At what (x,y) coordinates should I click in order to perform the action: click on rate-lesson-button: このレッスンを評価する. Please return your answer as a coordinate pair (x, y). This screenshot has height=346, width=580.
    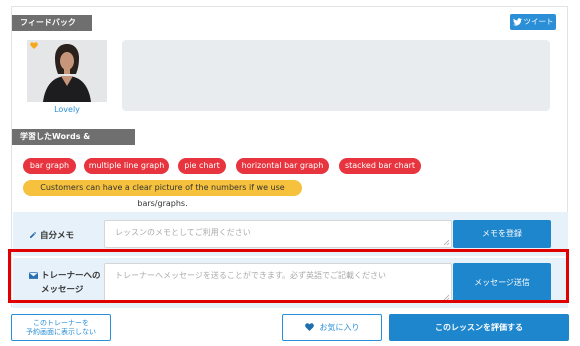
    Looking at the image, I should click on (479, 327).